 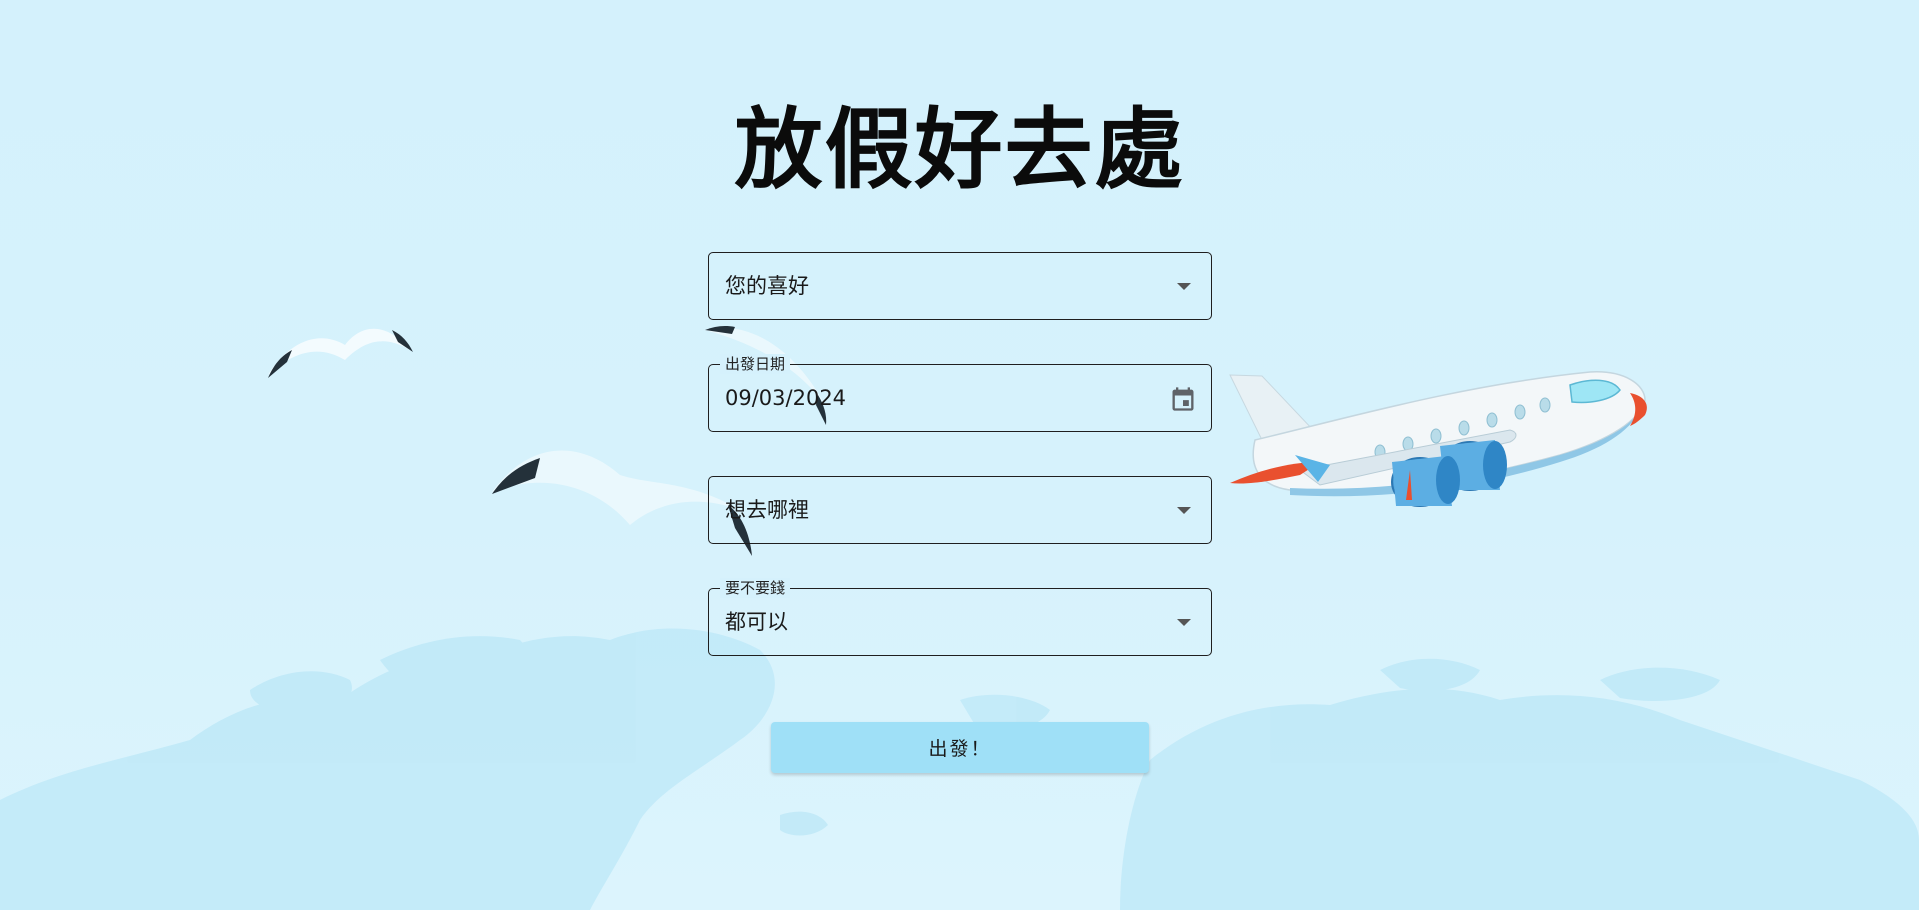 What do you see at coordinates (1438, 439) in the screenshot?
I see `airplane` at bounding box center [1438, 439].